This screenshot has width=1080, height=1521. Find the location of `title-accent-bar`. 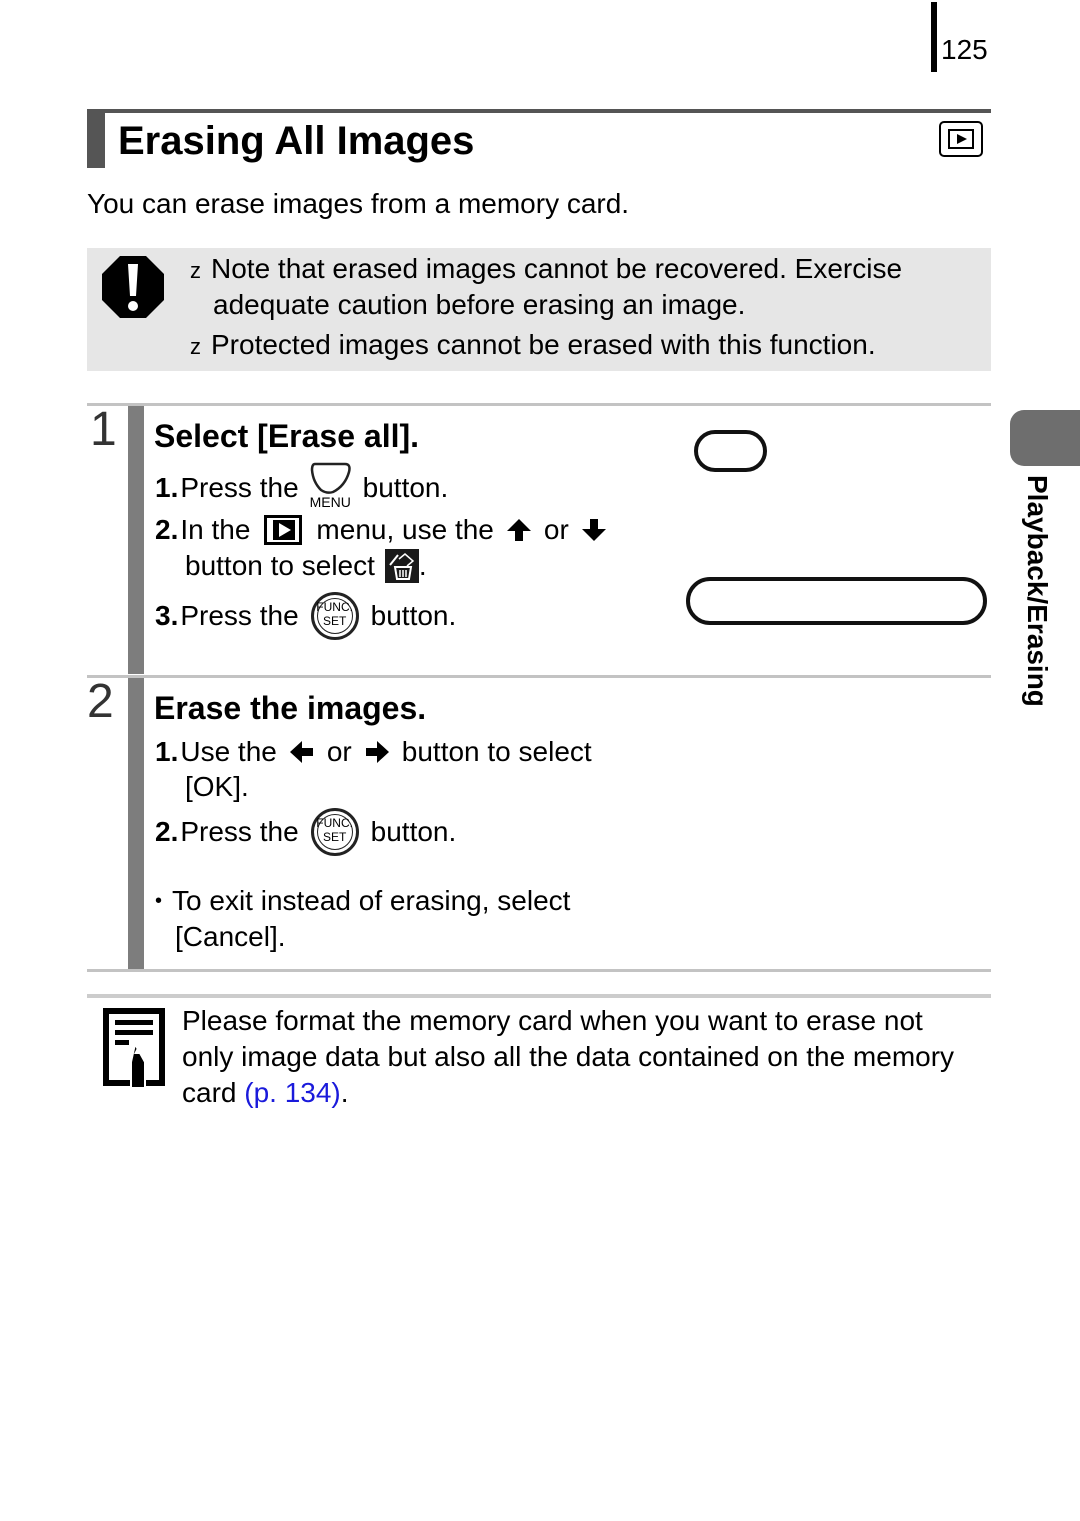

title-accent-bar is located at coordinates (96, 140).